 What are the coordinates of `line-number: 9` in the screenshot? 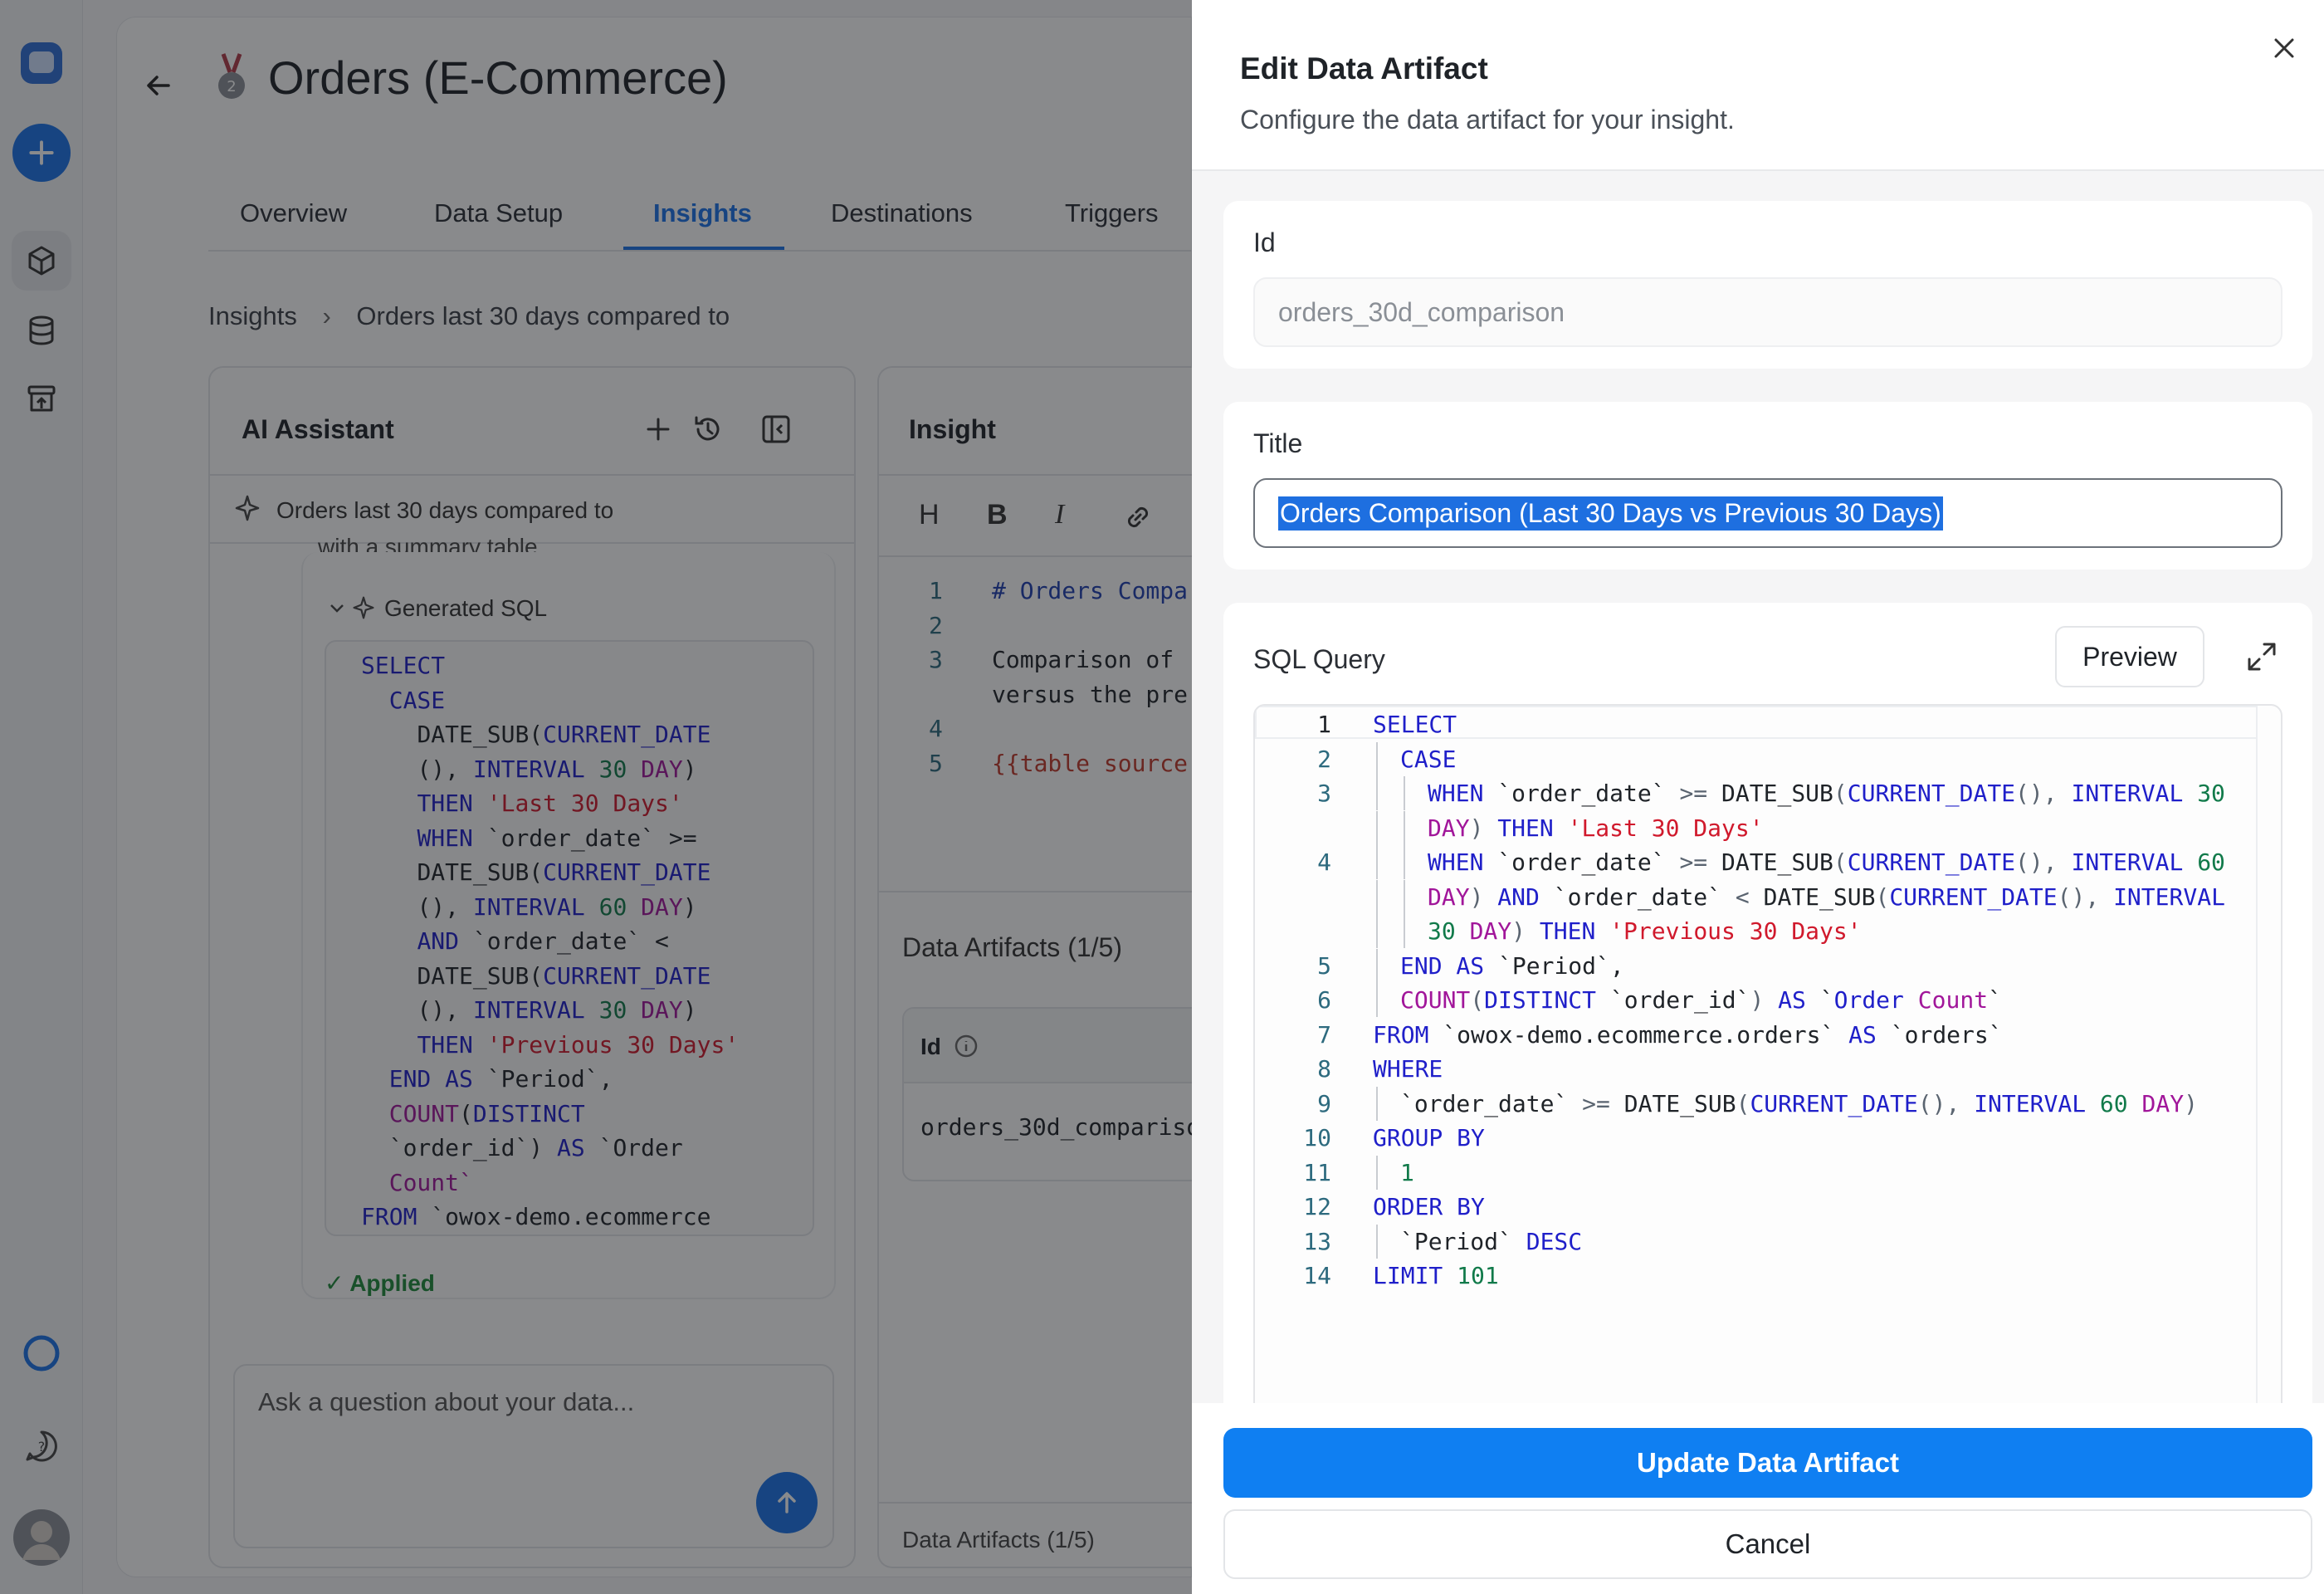 It's located at (1324, 1103).